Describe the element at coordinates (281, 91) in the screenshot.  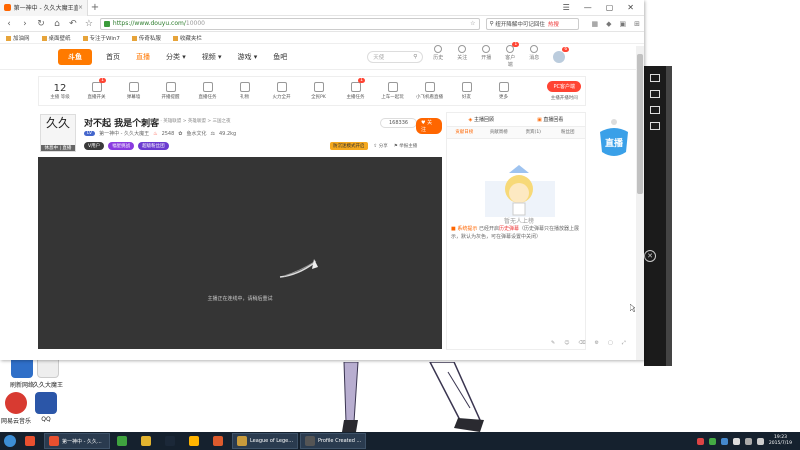
I see `tool-item: 火力全开` at that location.